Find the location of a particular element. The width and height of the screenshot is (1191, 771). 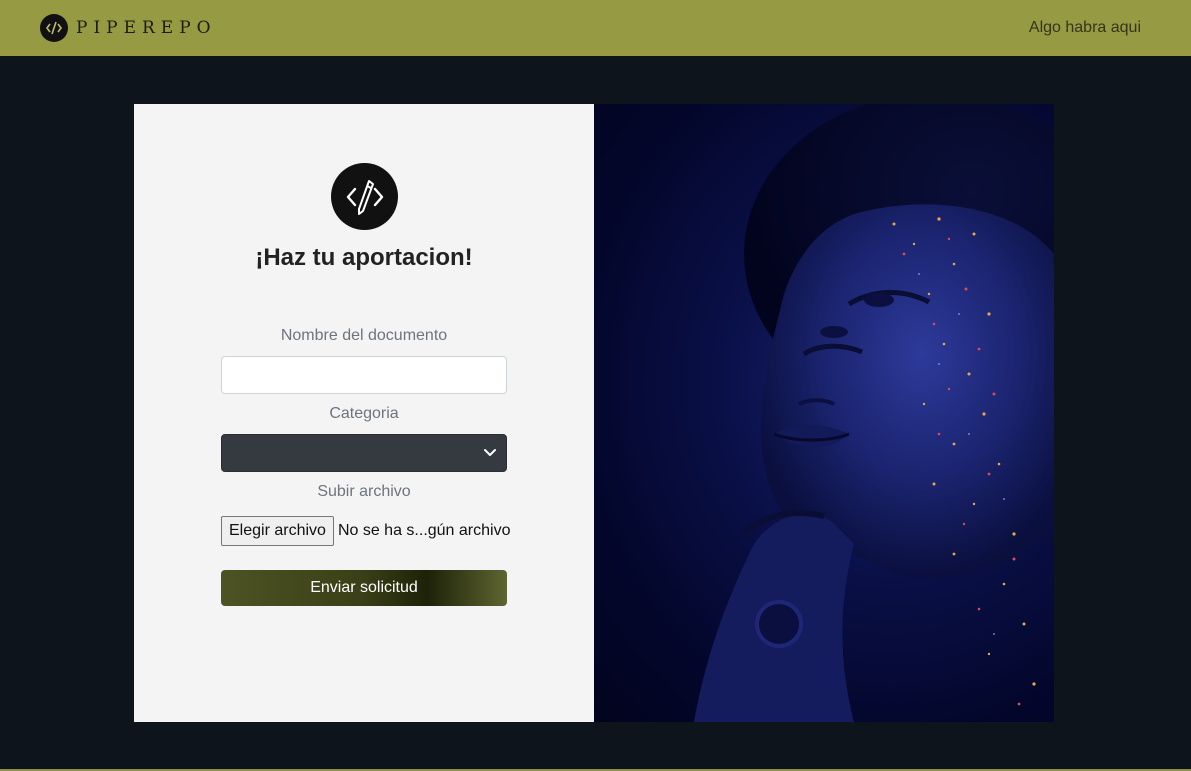

brand-link: PIPEREPO is located at coordinates (128, 28).